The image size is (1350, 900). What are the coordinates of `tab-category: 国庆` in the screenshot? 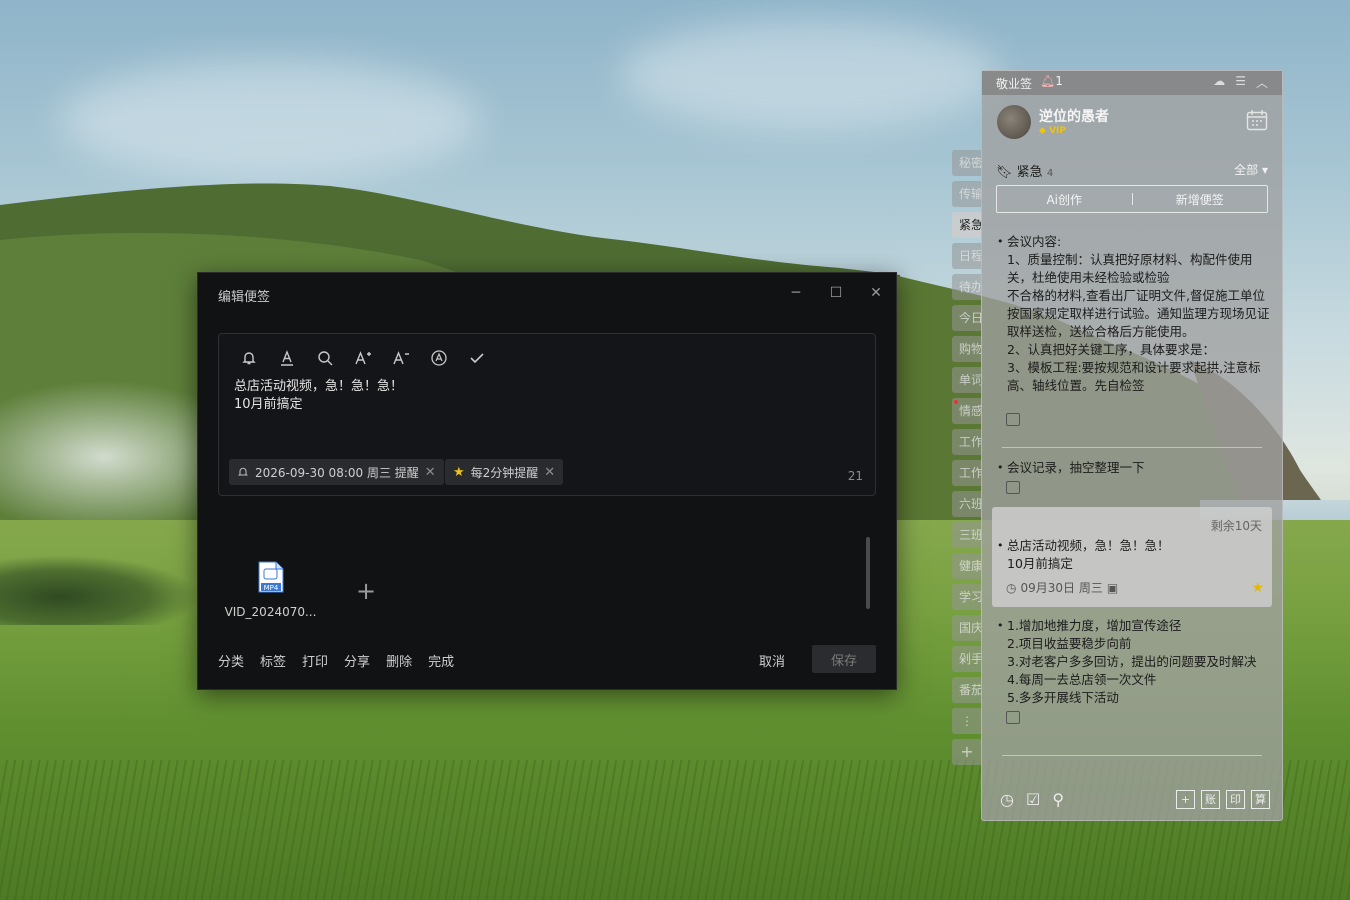 It's located at (967, 628).